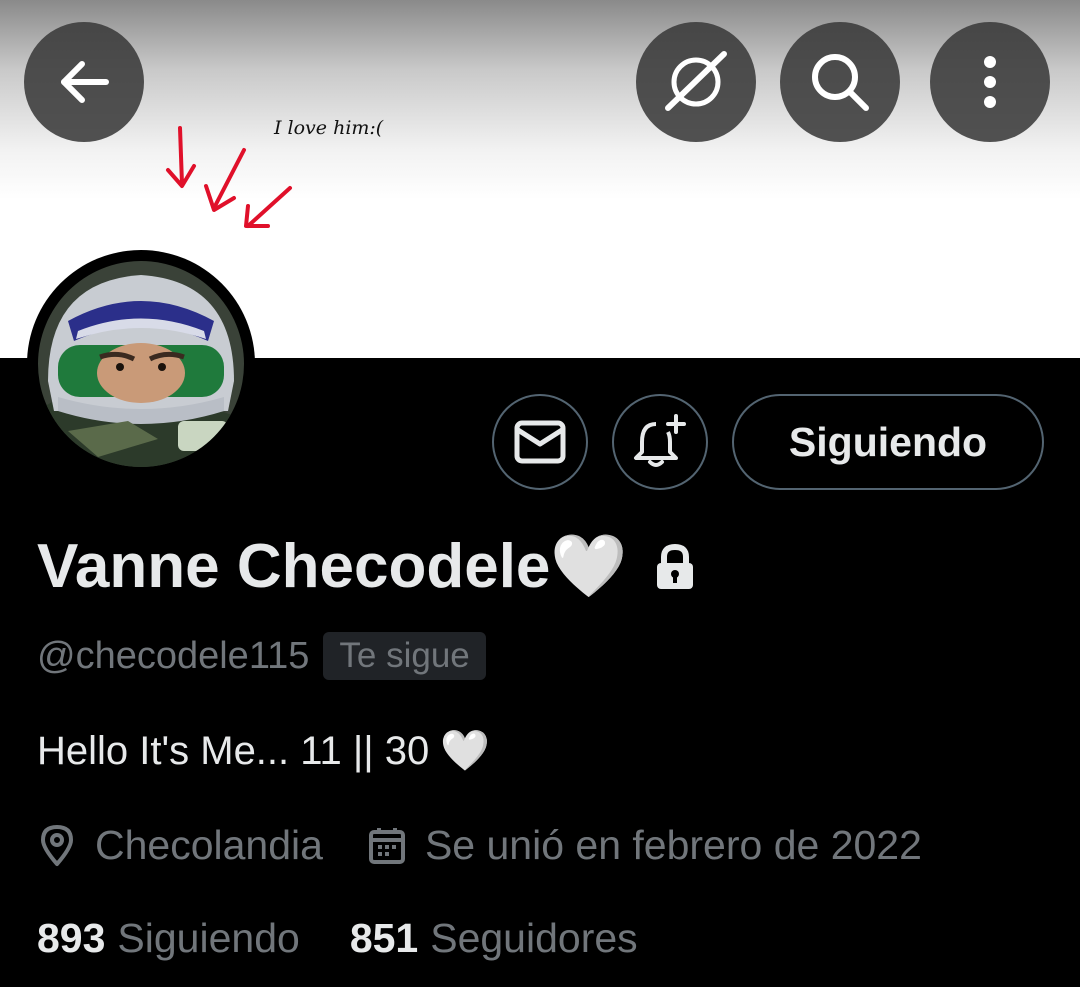 The width and height of the screenshot is (1080, 987). I want to click on avatar-image, so click(141, 364).